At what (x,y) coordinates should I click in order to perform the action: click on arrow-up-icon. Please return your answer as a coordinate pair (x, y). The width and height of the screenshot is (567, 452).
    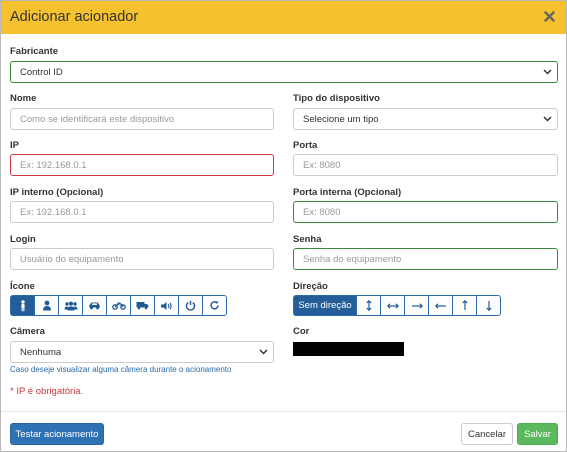
    Looking at the image, I should click on (465, 305).